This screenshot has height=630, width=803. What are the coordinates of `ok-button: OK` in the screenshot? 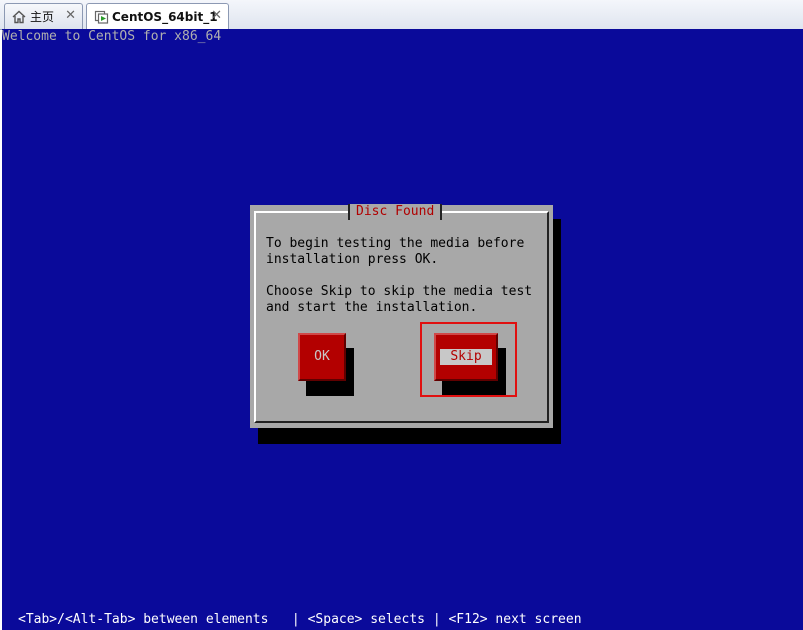 It's located at (322, 357).